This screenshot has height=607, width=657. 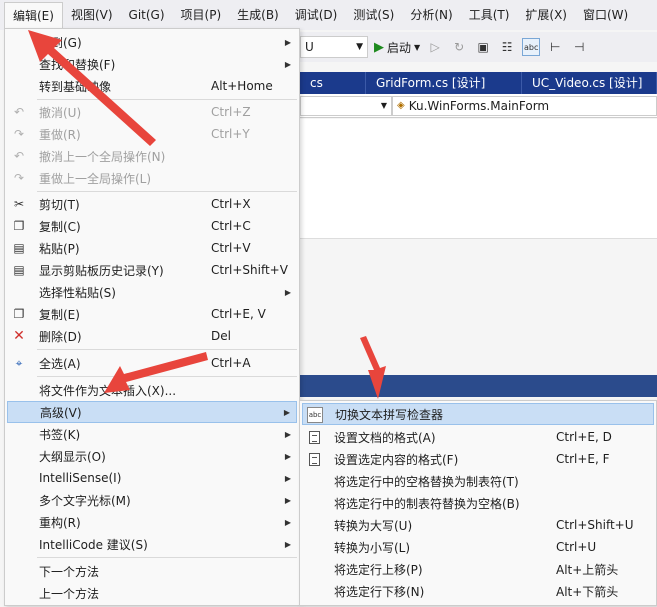 I want to click on menu-analyze: 分析(N), so click(x=431, y=15).